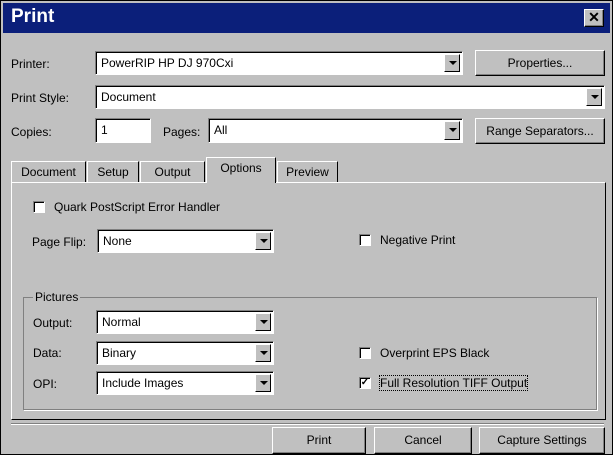  I want to click on full-res-tiff-label: Full Resolution TIFF Output, so click(453, 383).